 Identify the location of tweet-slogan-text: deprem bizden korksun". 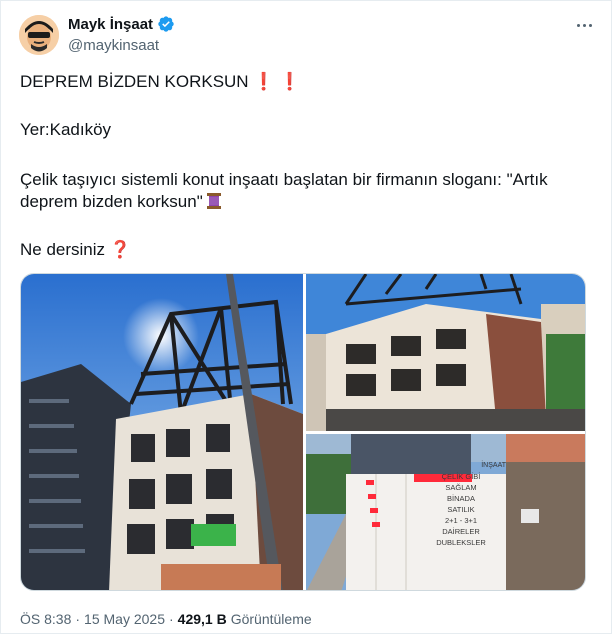
(111, 201).